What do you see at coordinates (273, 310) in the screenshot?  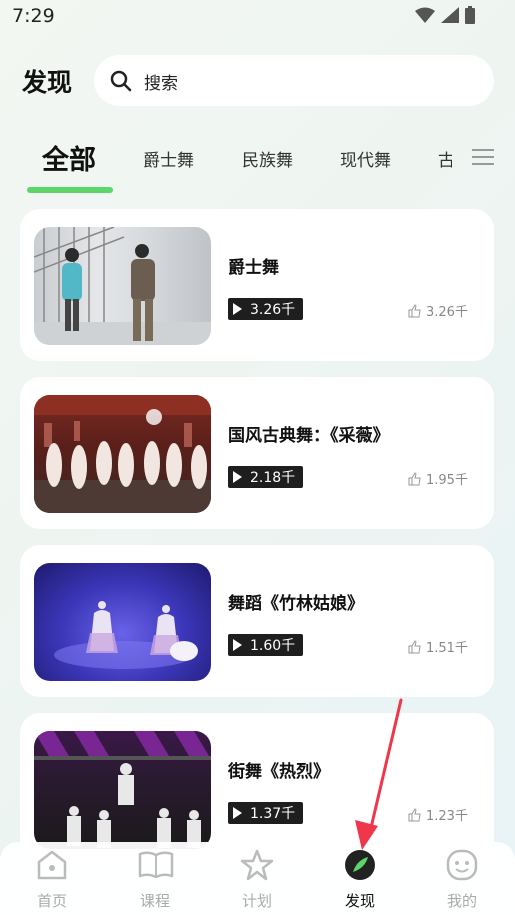 I see `play-count: 3.26千` at bounding box center [273, 310].